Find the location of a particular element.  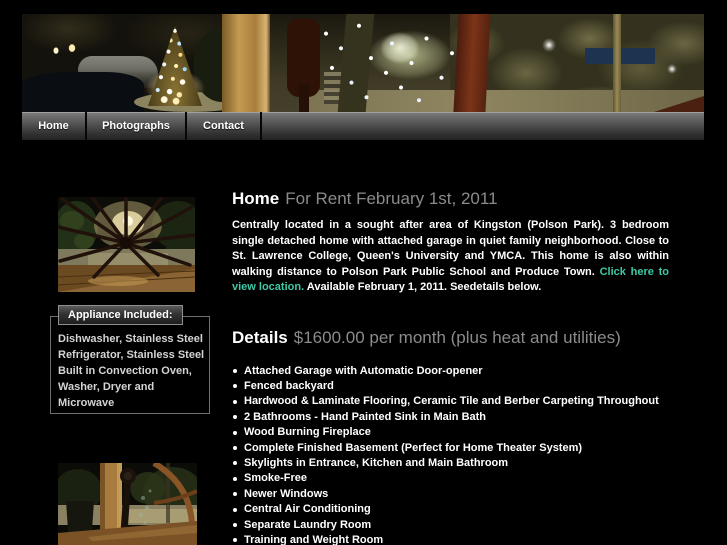

appliance-included-label: Appliance Included: is located at coordinates (120, 315).